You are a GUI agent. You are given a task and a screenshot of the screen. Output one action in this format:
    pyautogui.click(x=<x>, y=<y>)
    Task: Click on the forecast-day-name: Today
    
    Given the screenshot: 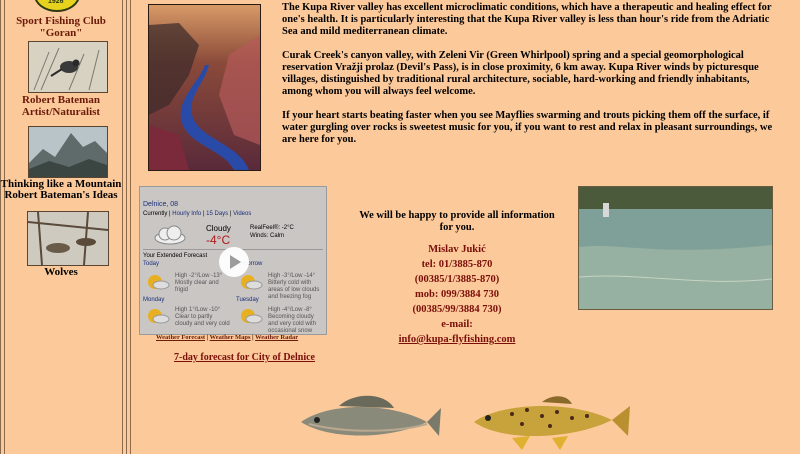 What is the action you would take?
    pyautogui.click(x=187, y=264)
    